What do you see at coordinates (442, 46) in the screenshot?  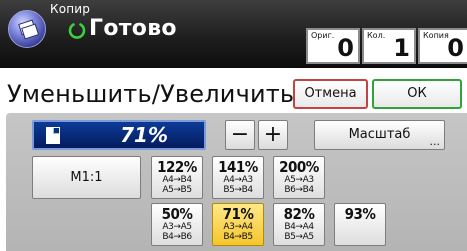 I see `copies-counter: Копия 0` at bounding box center [442, 46].